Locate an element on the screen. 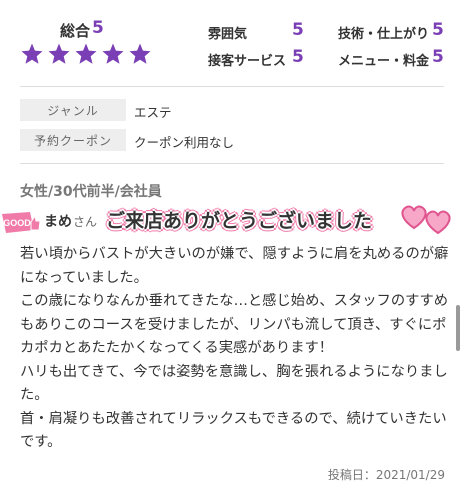 The width and height of the screenshot is (464, 500). genre-label: ジャンル is located at coordinates (73, 110).